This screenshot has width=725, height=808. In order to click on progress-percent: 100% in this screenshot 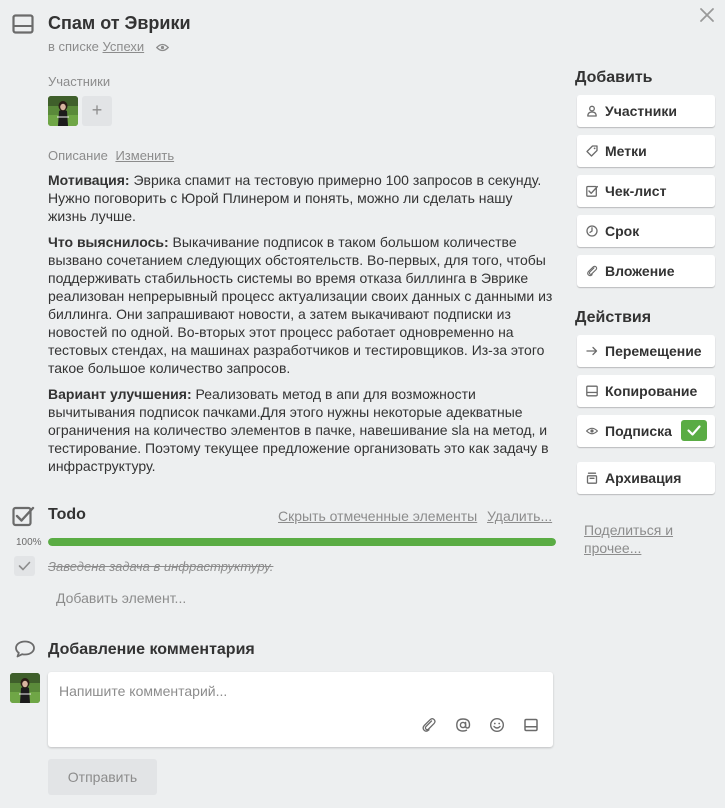, I will do `click(29, 542)`.